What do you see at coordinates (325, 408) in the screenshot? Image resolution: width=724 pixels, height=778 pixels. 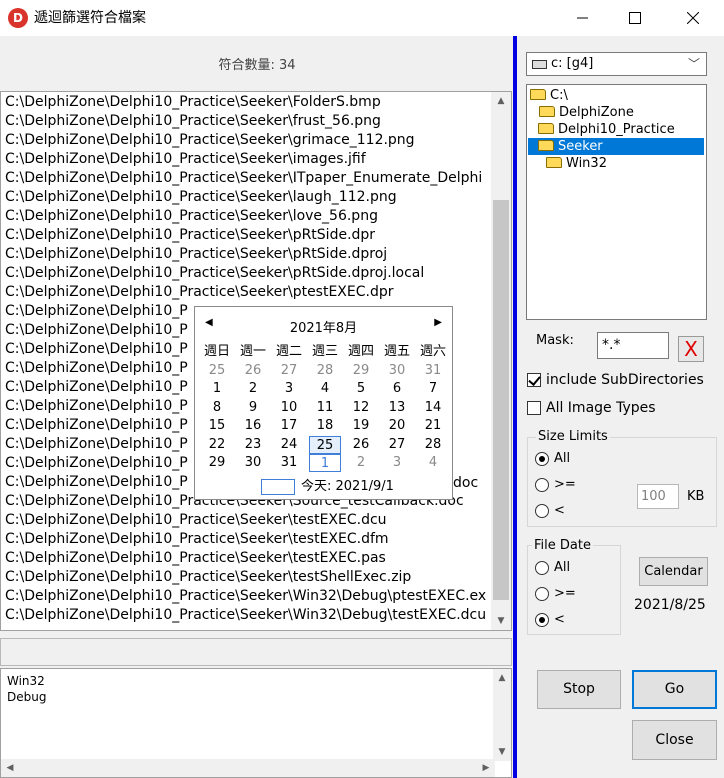 I see `calendar-day: 11` at bounding box center [325, 408].